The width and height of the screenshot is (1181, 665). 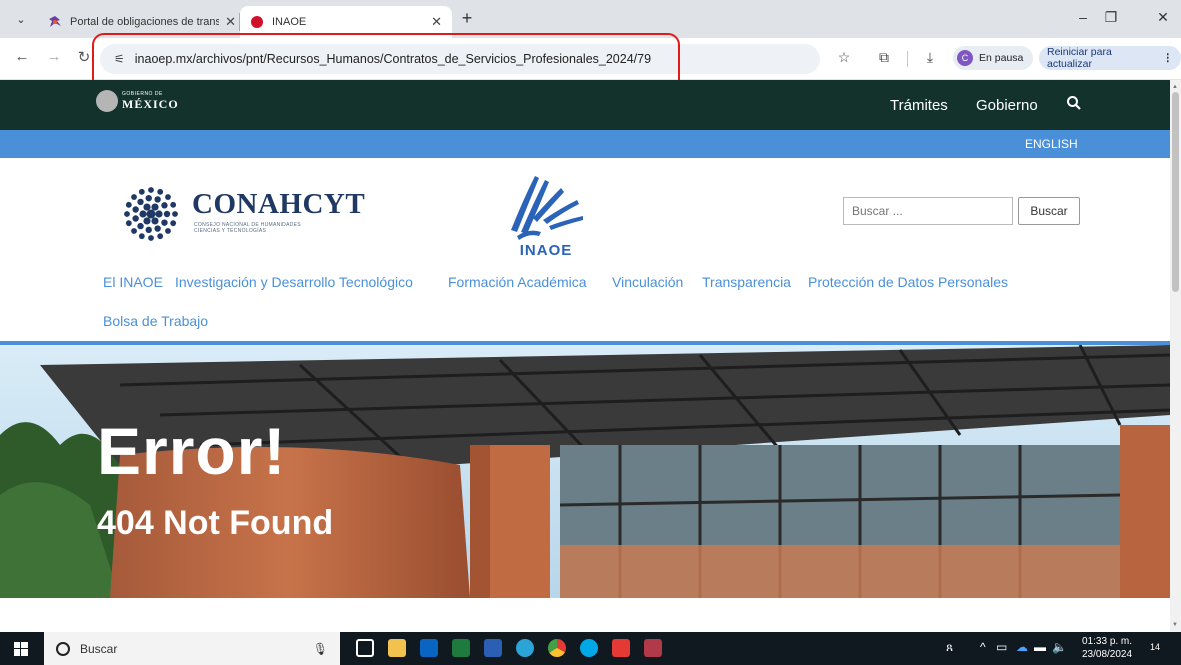 What do you see at coordinates (150, 103) in the screenshot?
I see `logo-big-text: MÉXICO` at bounding box center [150, 103].